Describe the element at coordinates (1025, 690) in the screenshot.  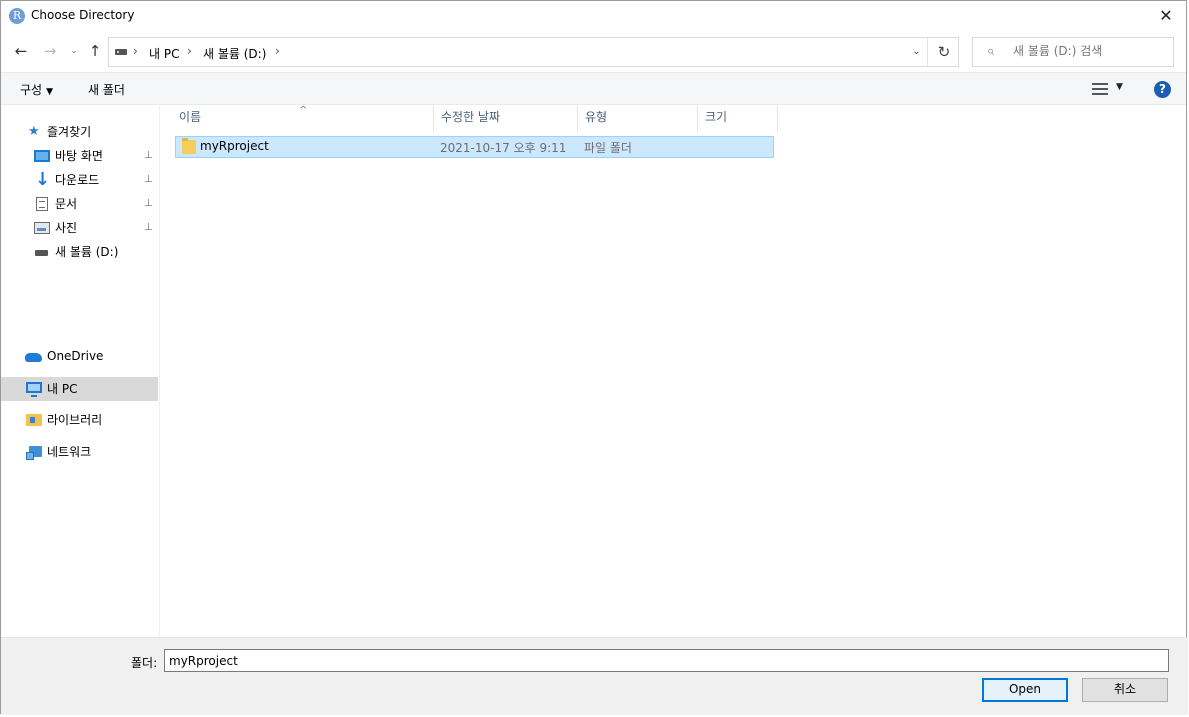
I see `open-button: Open` at that location.